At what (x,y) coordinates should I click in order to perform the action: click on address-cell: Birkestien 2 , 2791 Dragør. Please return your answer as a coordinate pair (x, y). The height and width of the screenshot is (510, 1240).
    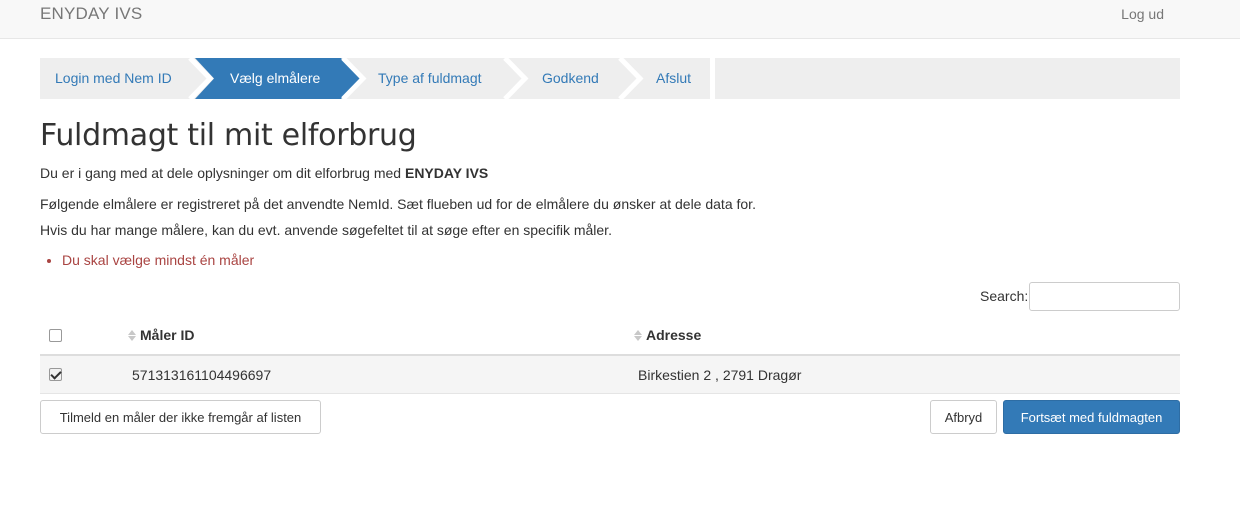
    Looking at the image, I should click on (720, 375).